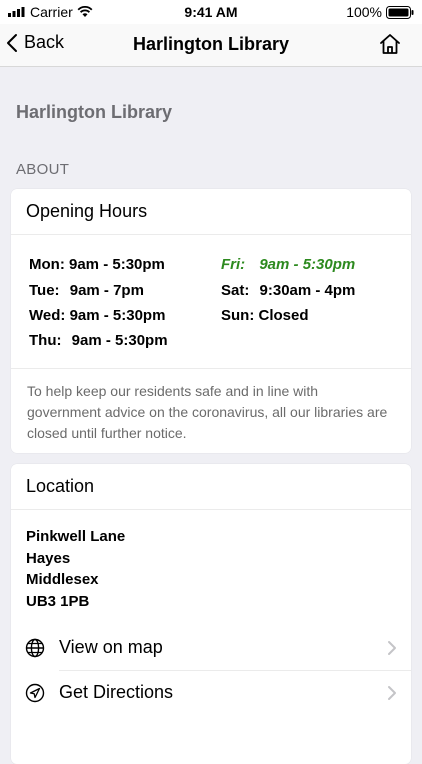  Describe the element at coordinates (233, 264) in the screenshot. I see `day-label: Fri:` at that location.